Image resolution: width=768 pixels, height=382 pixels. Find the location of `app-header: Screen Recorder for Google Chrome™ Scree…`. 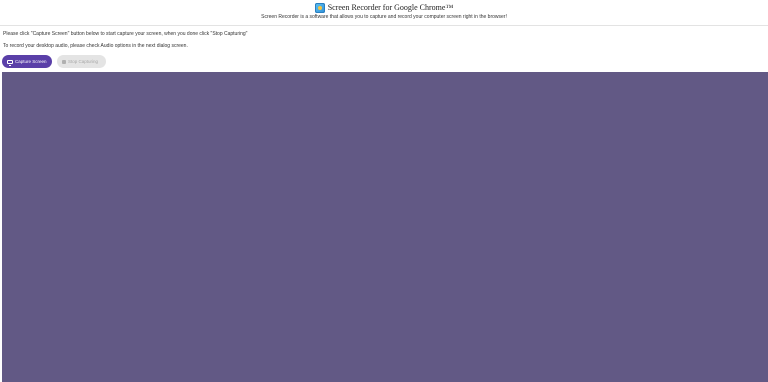

app-header: Screen Recorder for Google Chrome™ Scree… is located at coordinates (384, 13).